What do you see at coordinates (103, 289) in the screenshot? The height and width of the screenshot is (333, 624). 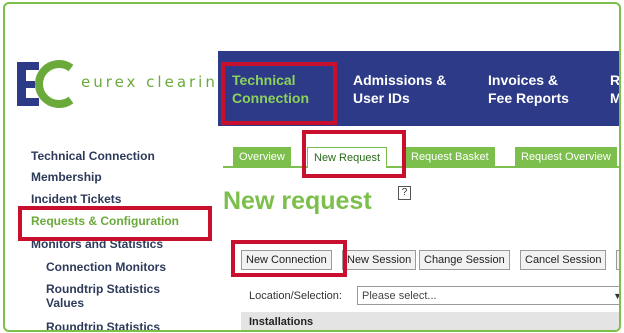 I see `sidebar-item-label: Roundtrip Statistics` at bounding box center [103, 289].